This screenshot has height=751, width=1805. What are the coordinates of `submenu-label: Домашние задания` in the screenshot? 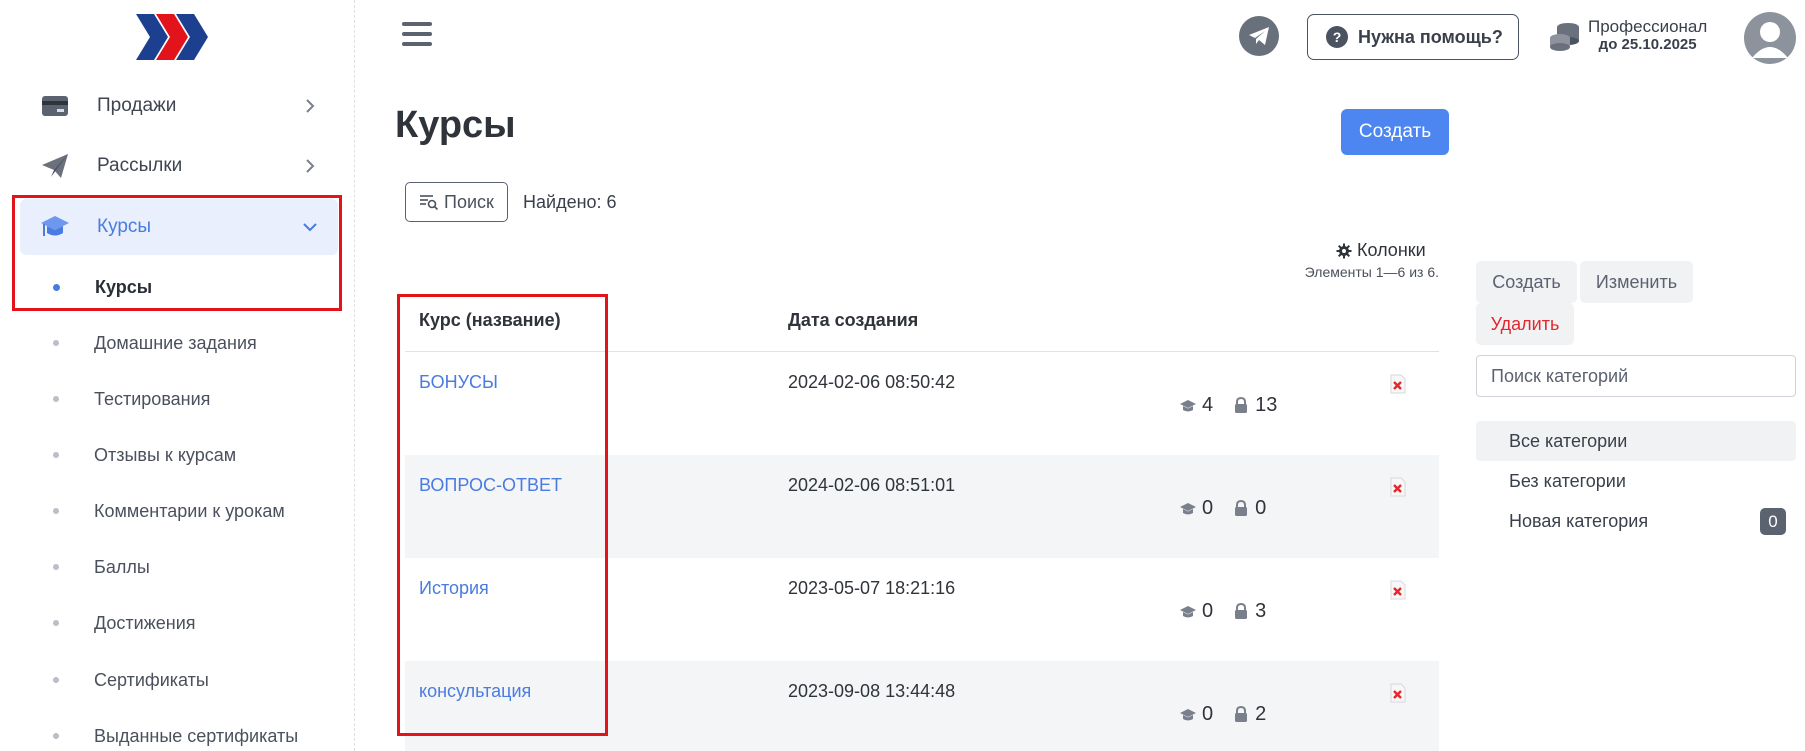 It's located at (175, 342).